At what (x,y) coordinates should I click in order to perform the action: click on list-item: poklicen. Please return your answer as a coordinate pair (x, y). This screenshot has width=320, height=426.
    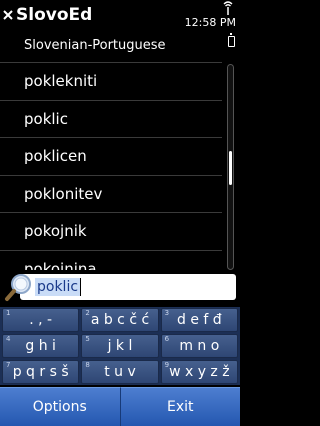
    Looking at the image, I should click on (111, 156).